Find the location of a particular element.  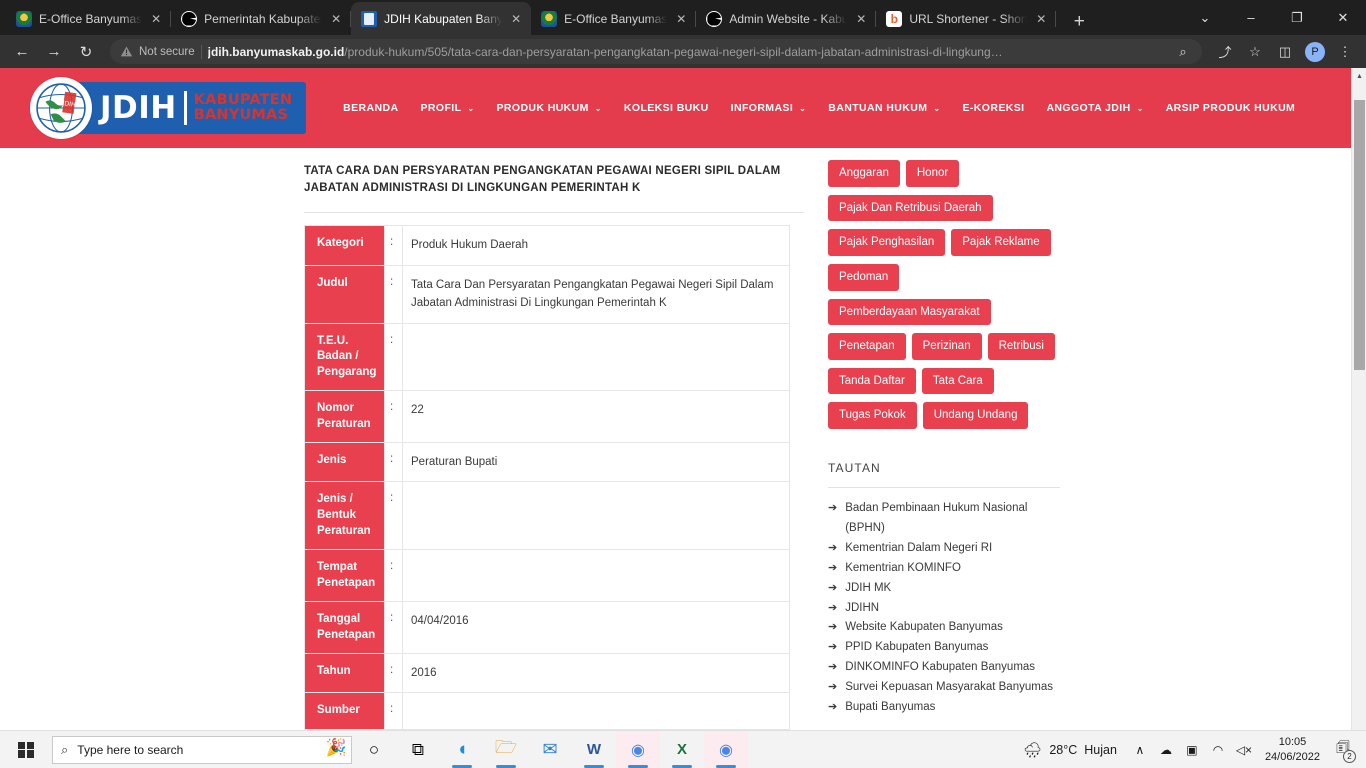

list-item: ➔ Website Kabupaten Banyumas is located at coordinates (948, 628).